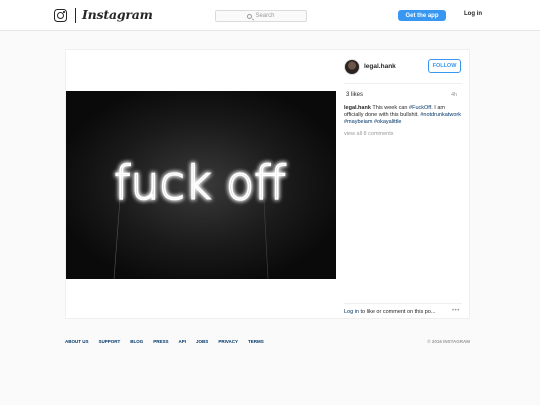 The width and height of the screenshot is (540, 405). I want to click on logo-divider, so click(75, 15).